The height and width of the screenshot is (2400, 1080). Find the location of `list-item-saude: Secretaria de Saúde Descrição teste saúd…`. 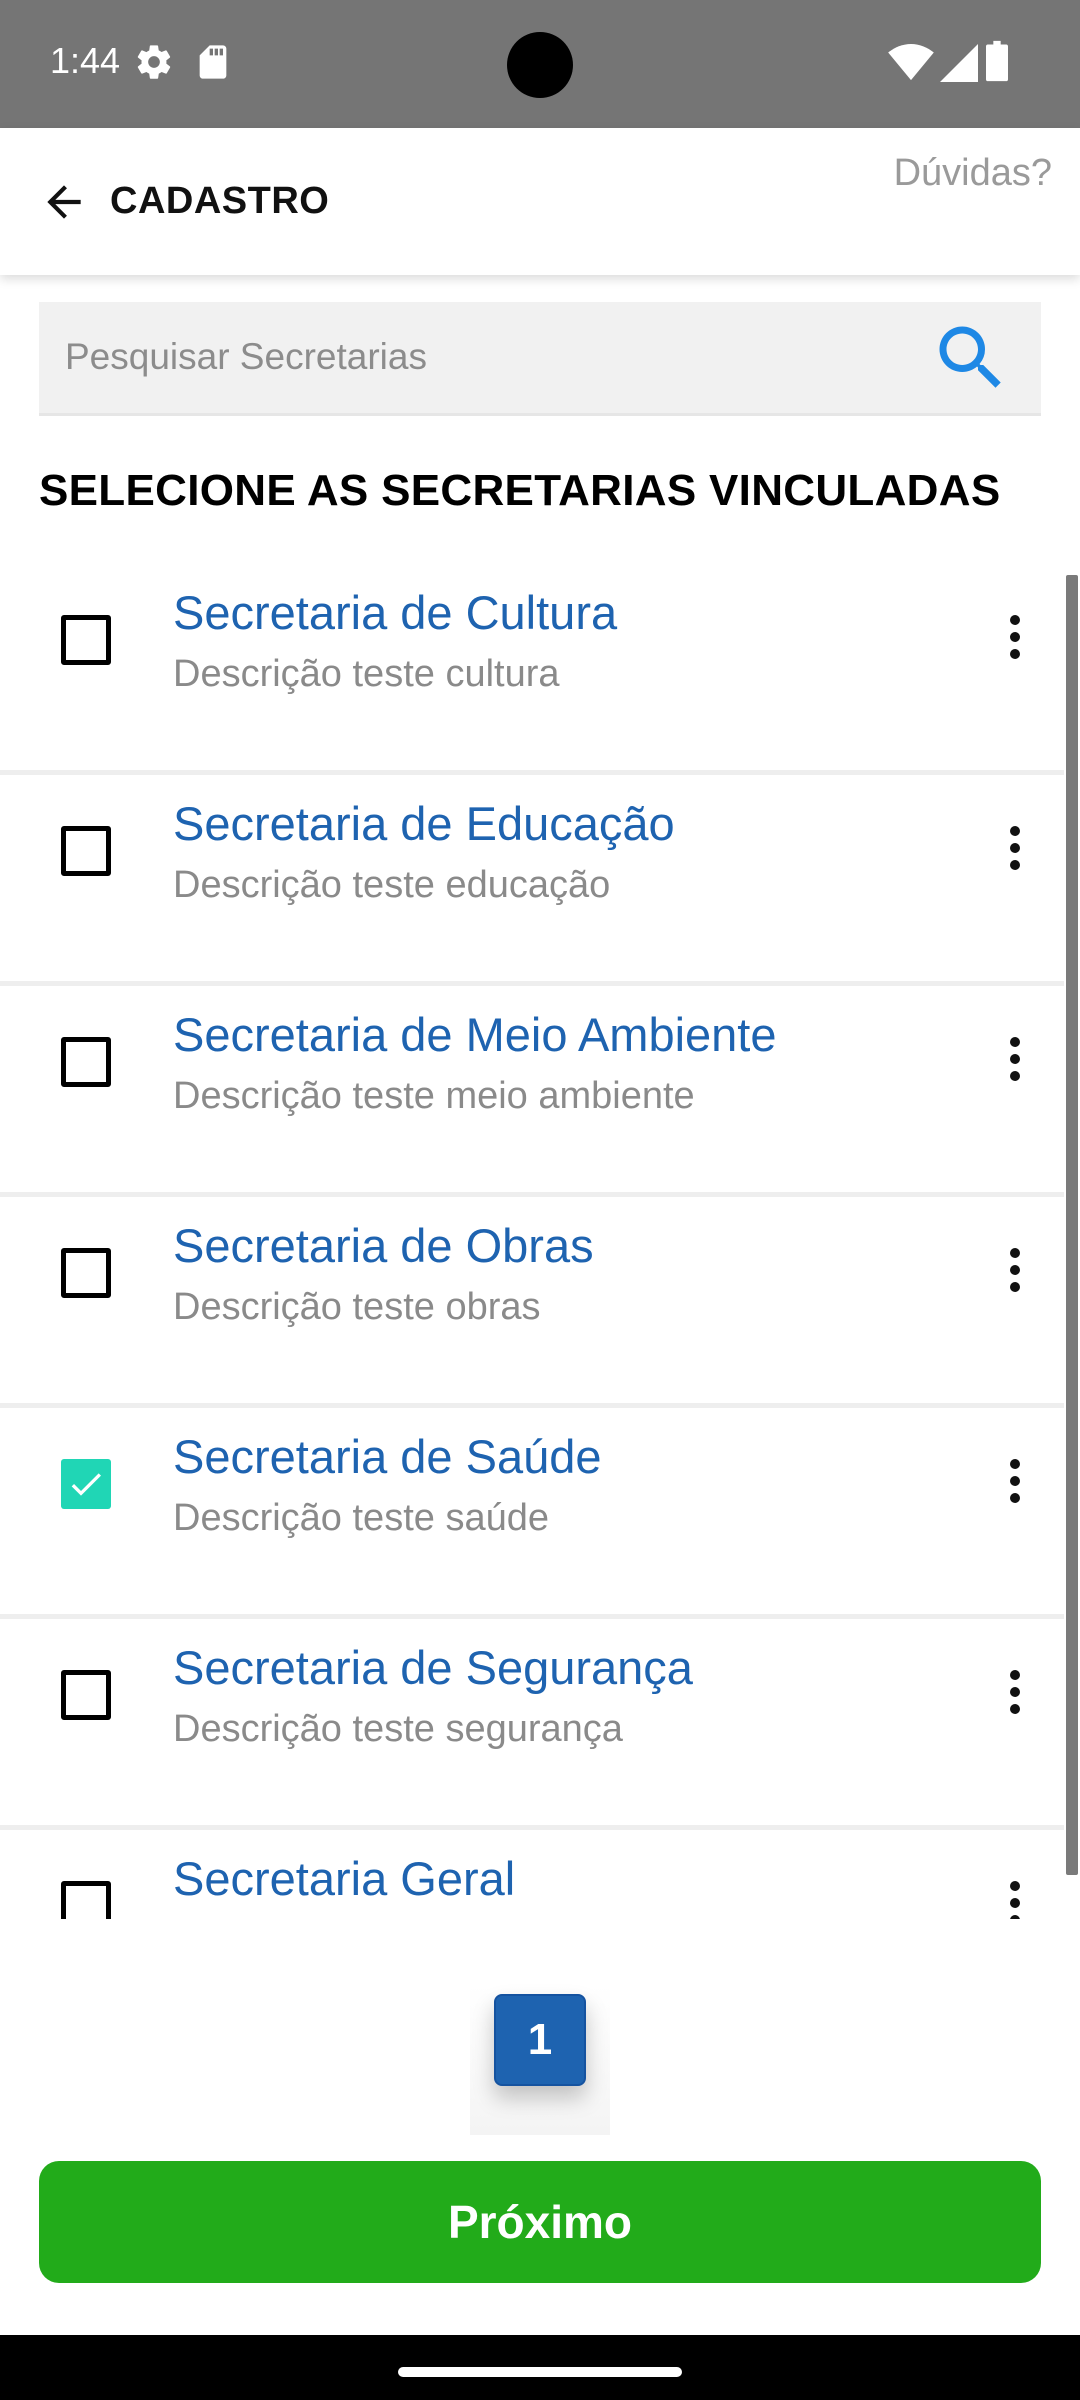

list-item-saude: Secretaria de Saúde Descrição teste saúd… is located at coordinates (532, 1515).